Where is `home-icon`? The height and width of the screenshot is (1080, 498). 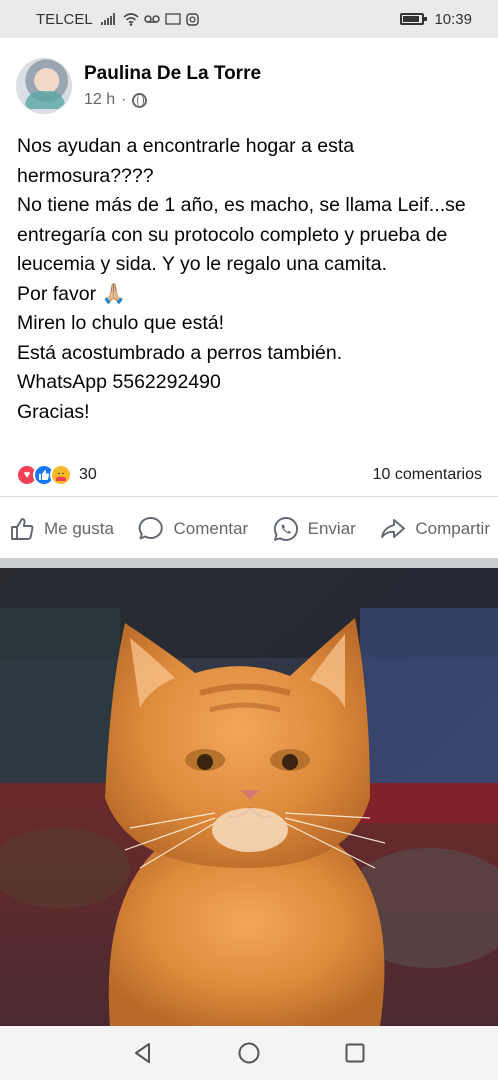
home-icon is located at coordinates (249, 1053).